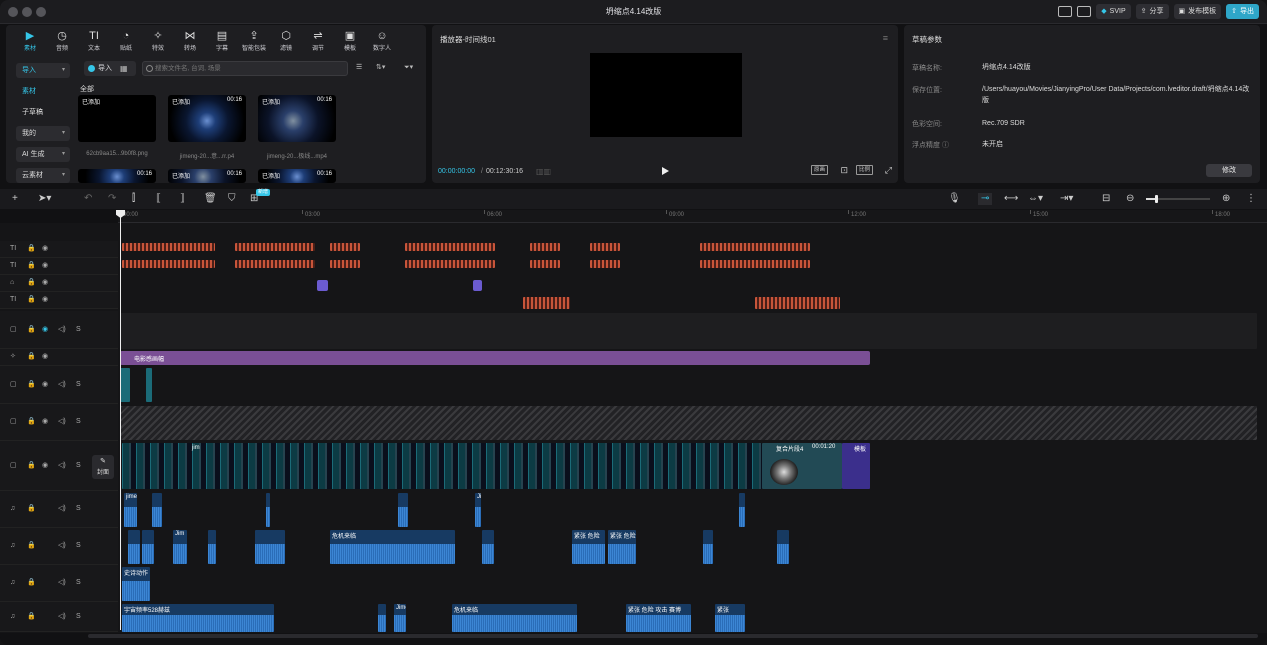 The height and width of the screenshot is (645, 1267). I want to click on ratio-button: 比例, so click(864, 170).